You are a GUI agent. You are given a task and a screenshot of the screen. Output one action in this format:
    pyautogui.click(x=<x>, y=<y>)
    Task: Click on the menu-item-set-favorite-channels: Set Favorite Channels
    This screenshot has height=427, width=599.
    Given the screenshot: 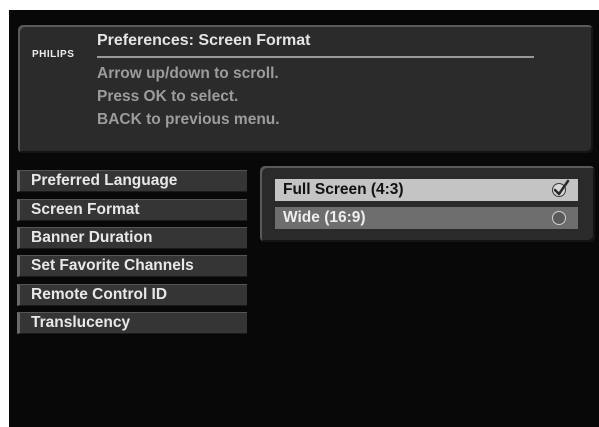 What is the action you would take?
    pyautogui.click(x=132, y=266)
    